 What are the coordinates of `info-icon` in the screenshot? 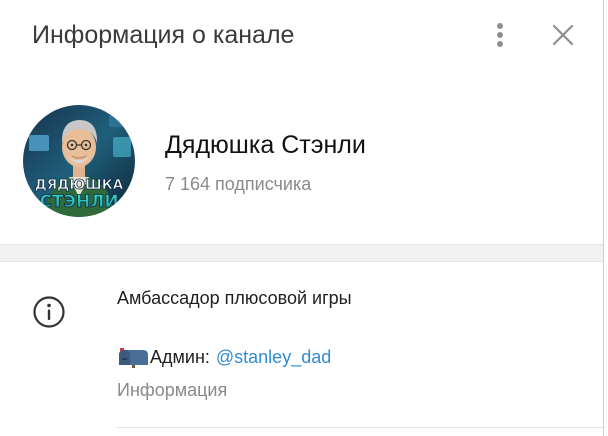 It's located at (49, 312).